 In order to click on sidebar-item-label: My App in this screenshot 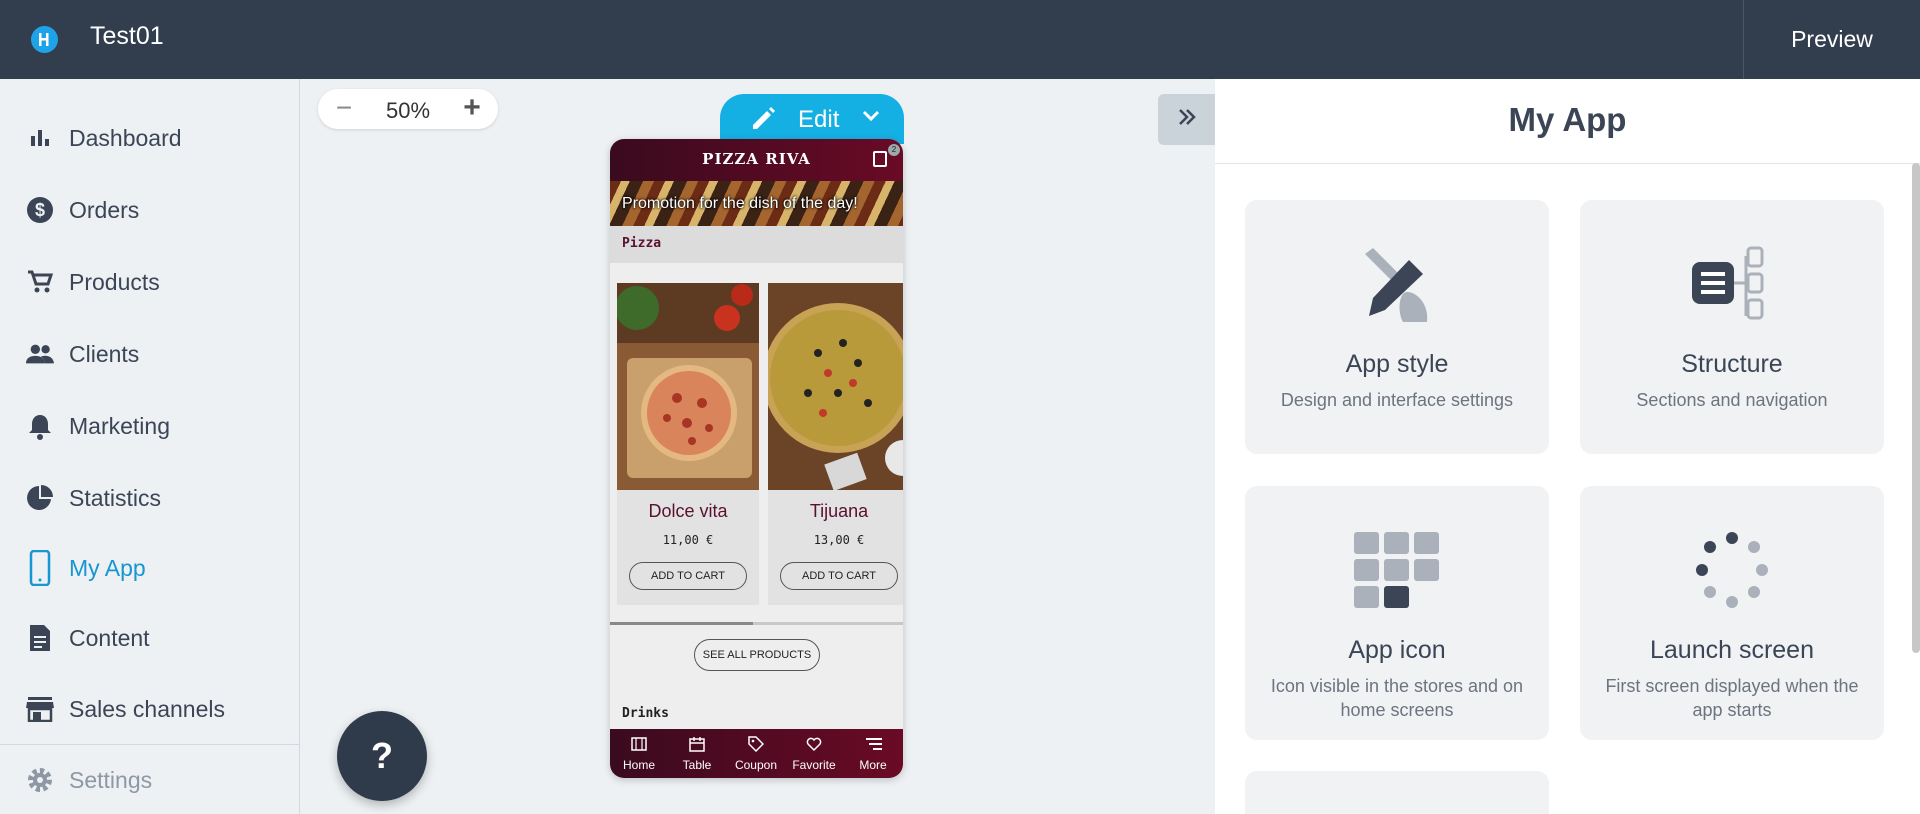, I will do `click(107, 567)`.